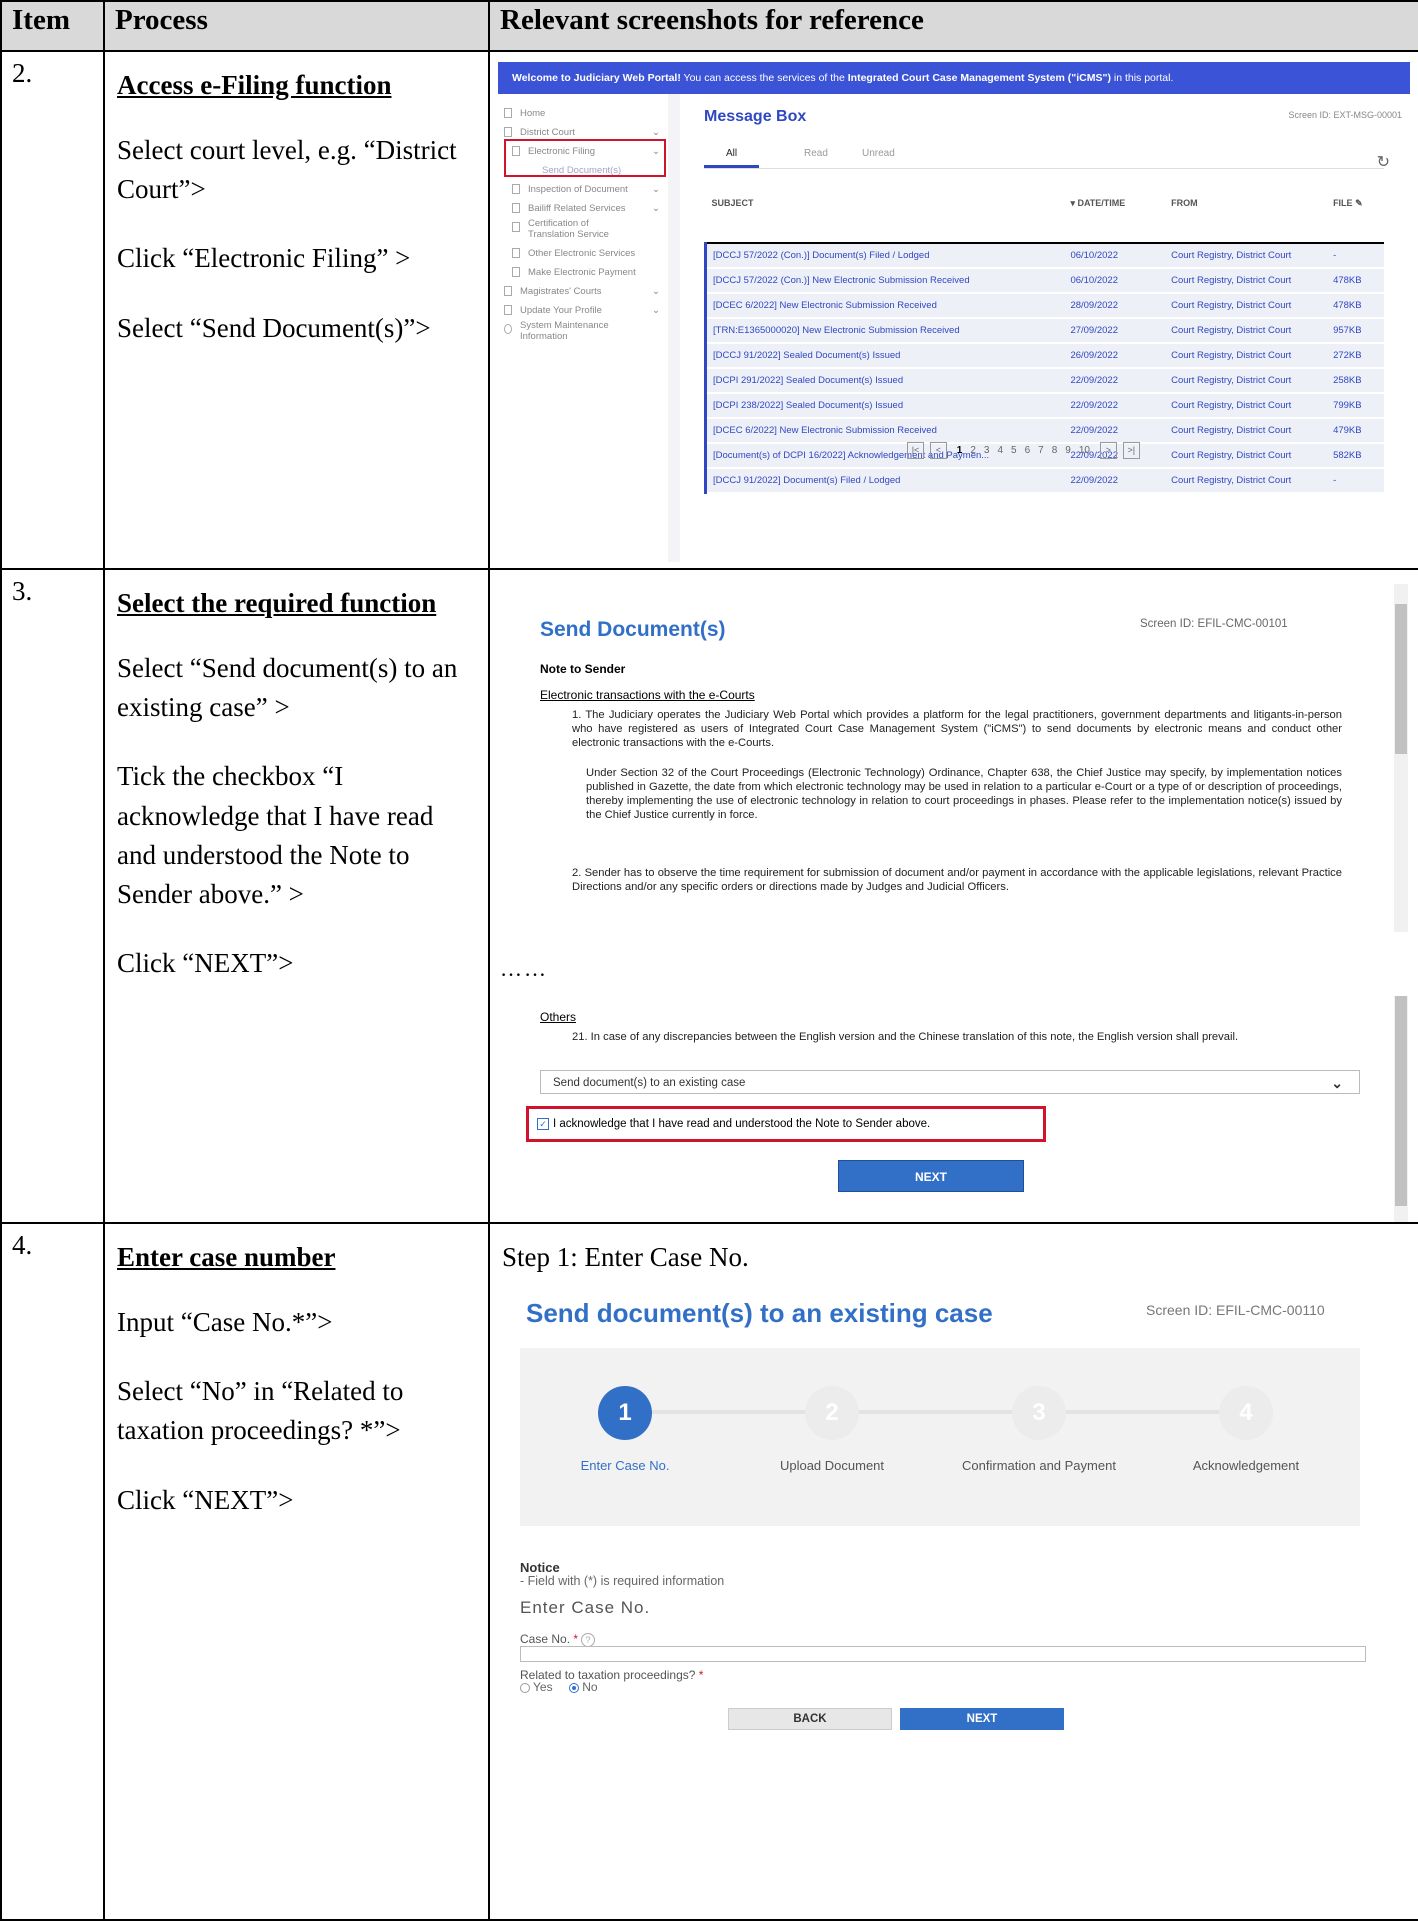 This screenshot has width=1418, height=1921. What do you see at coordinates (583, 113) in the screenshot?
I see `sidebar-item-home: Home` at bounding box center [583, 113].